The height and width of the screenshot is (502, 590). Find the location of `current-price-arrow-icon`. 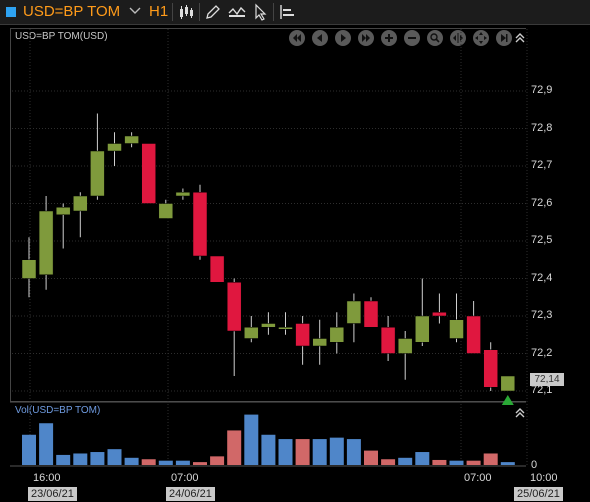

current-price-arrow-icon is located at coordinates (507, 400).